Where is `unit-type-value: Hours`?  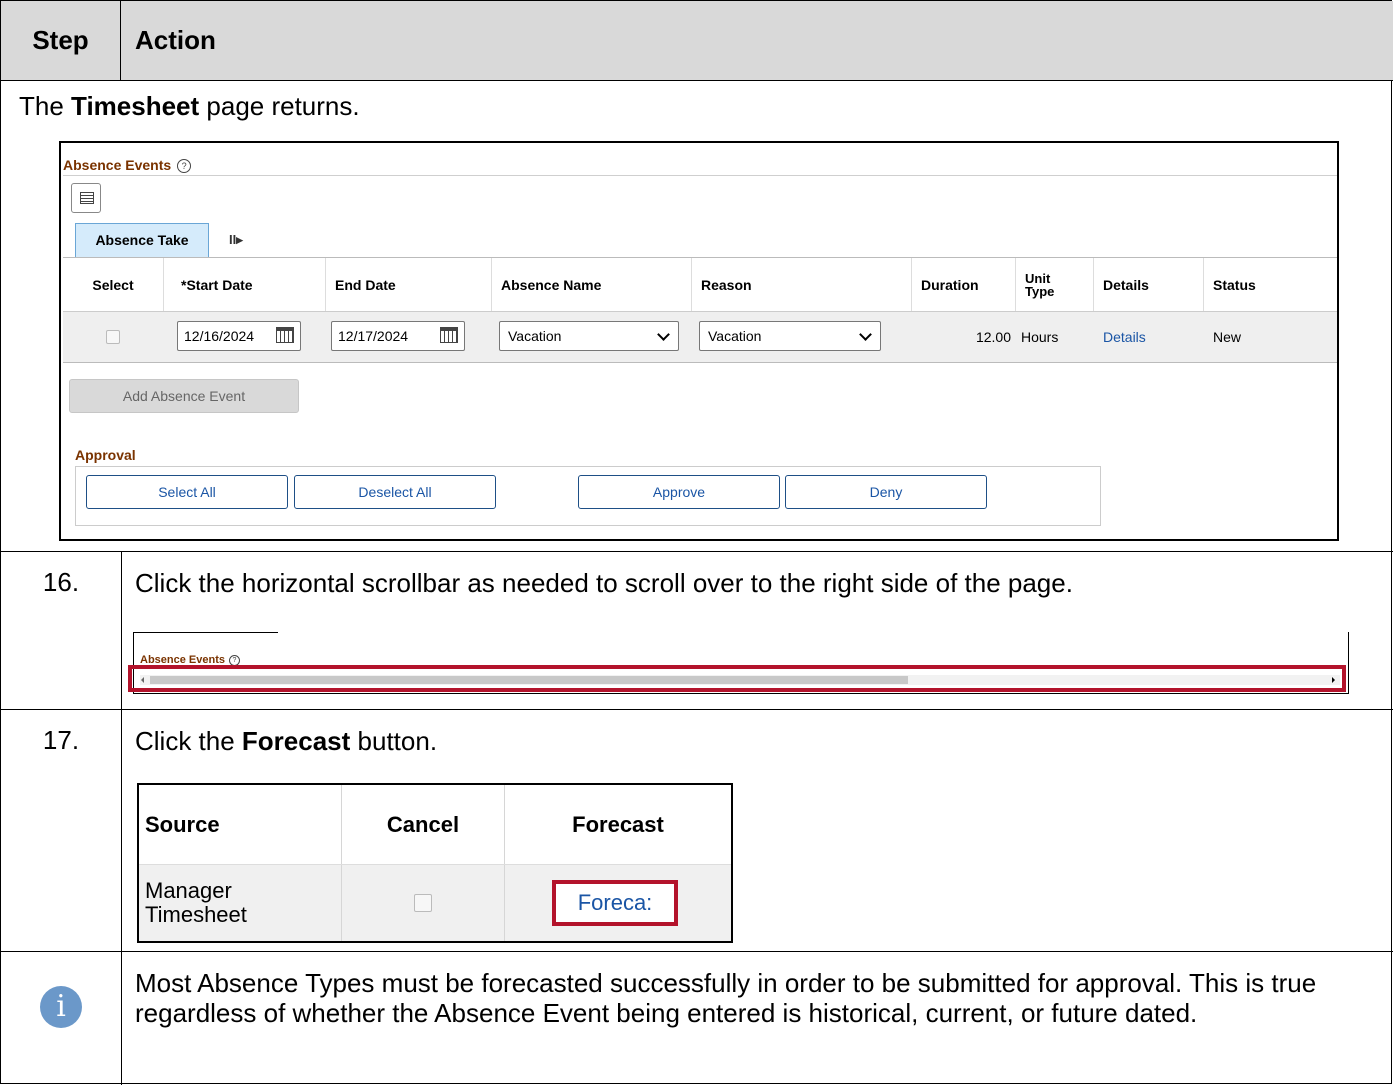
unit-type-value: Hours is located at coordinates (1040, 337).